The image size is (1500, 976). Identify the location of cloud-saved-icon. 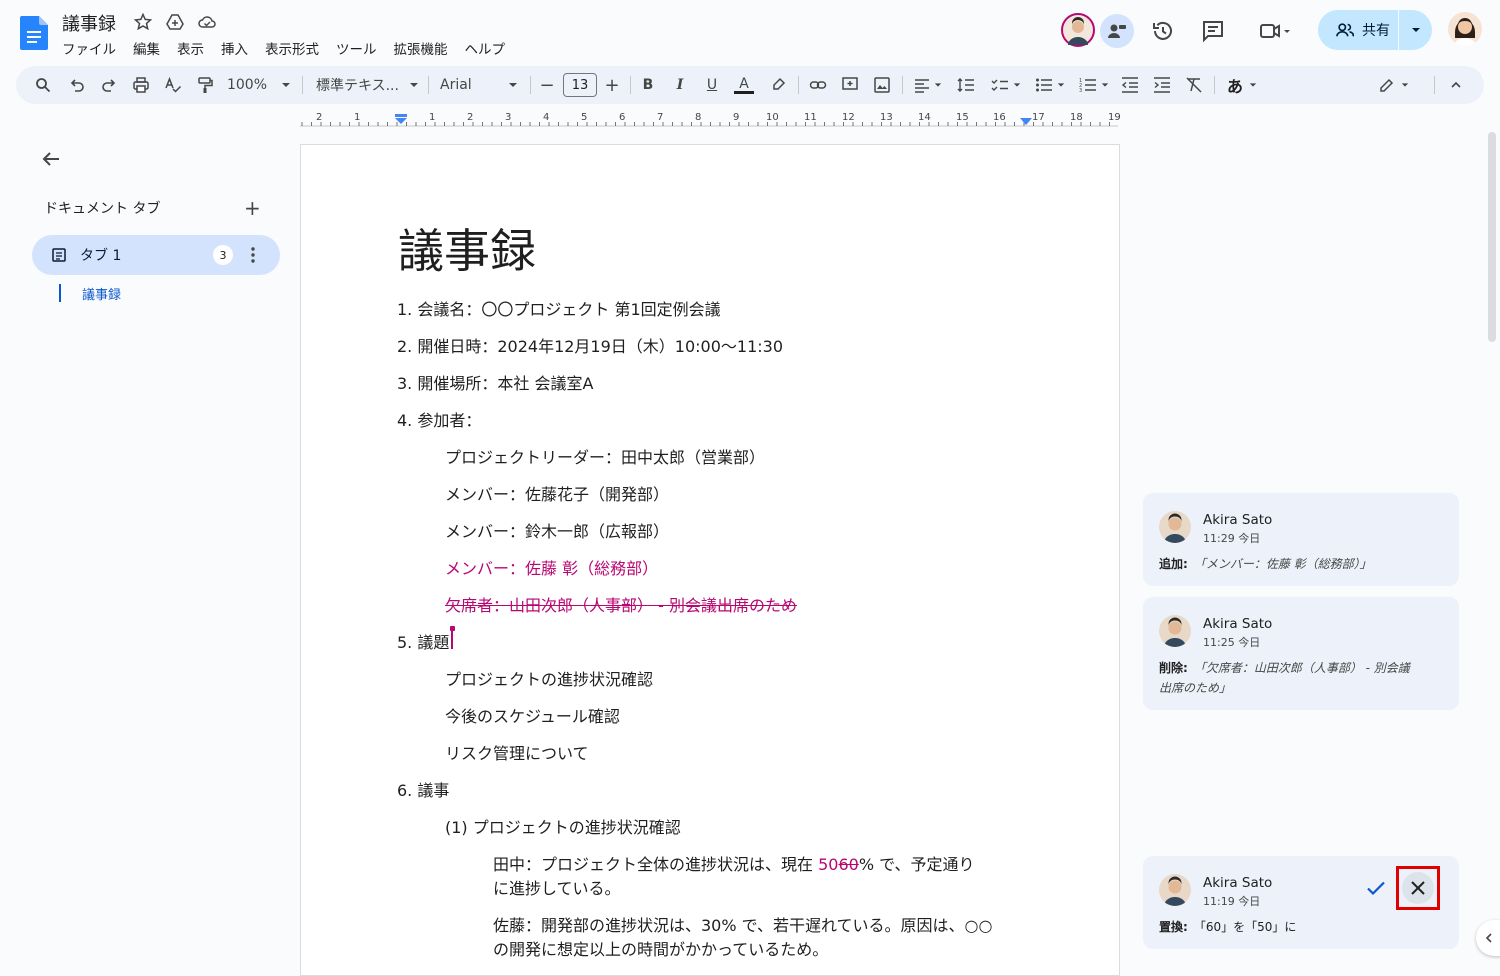
(207, 22).